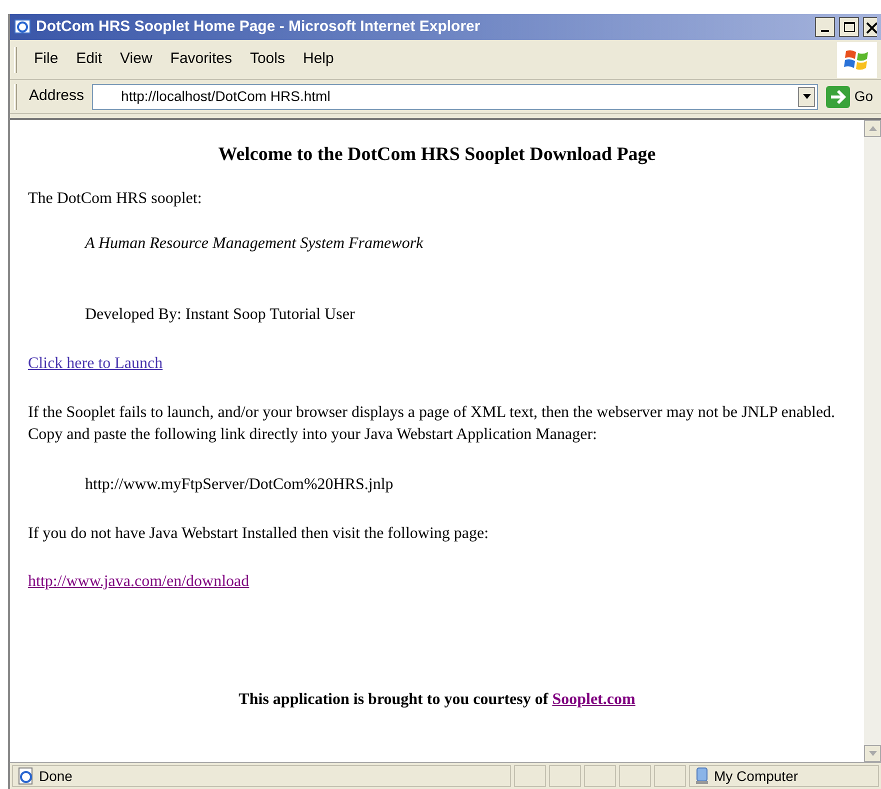 The width and height of the screenshot is (881, 789). I want to click on caret-icon, so click(806, 96).